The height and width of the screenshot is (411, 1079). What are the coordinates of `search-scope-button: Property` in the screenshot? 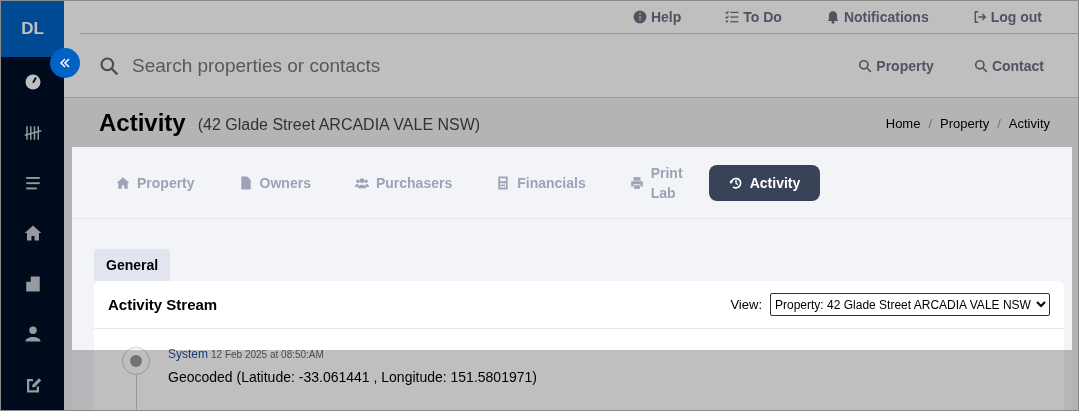 It's located at (896, 65).